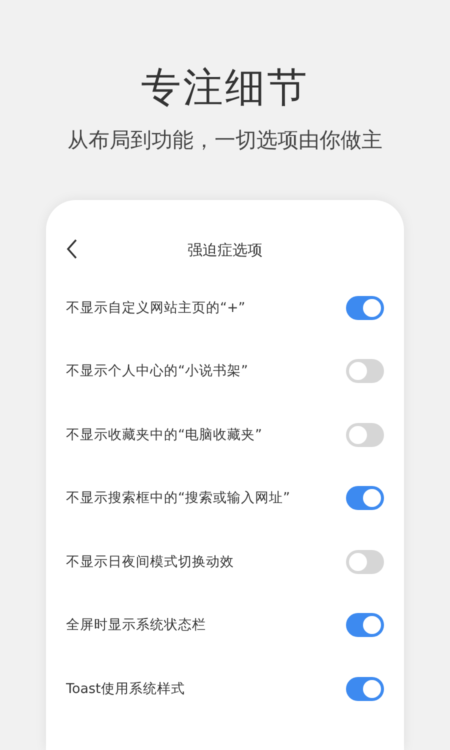 This screenshot has width=450, height=750. I want to click on option-label: 不显示搜索框中的“搜索或输入网址”, so click(178, 498).